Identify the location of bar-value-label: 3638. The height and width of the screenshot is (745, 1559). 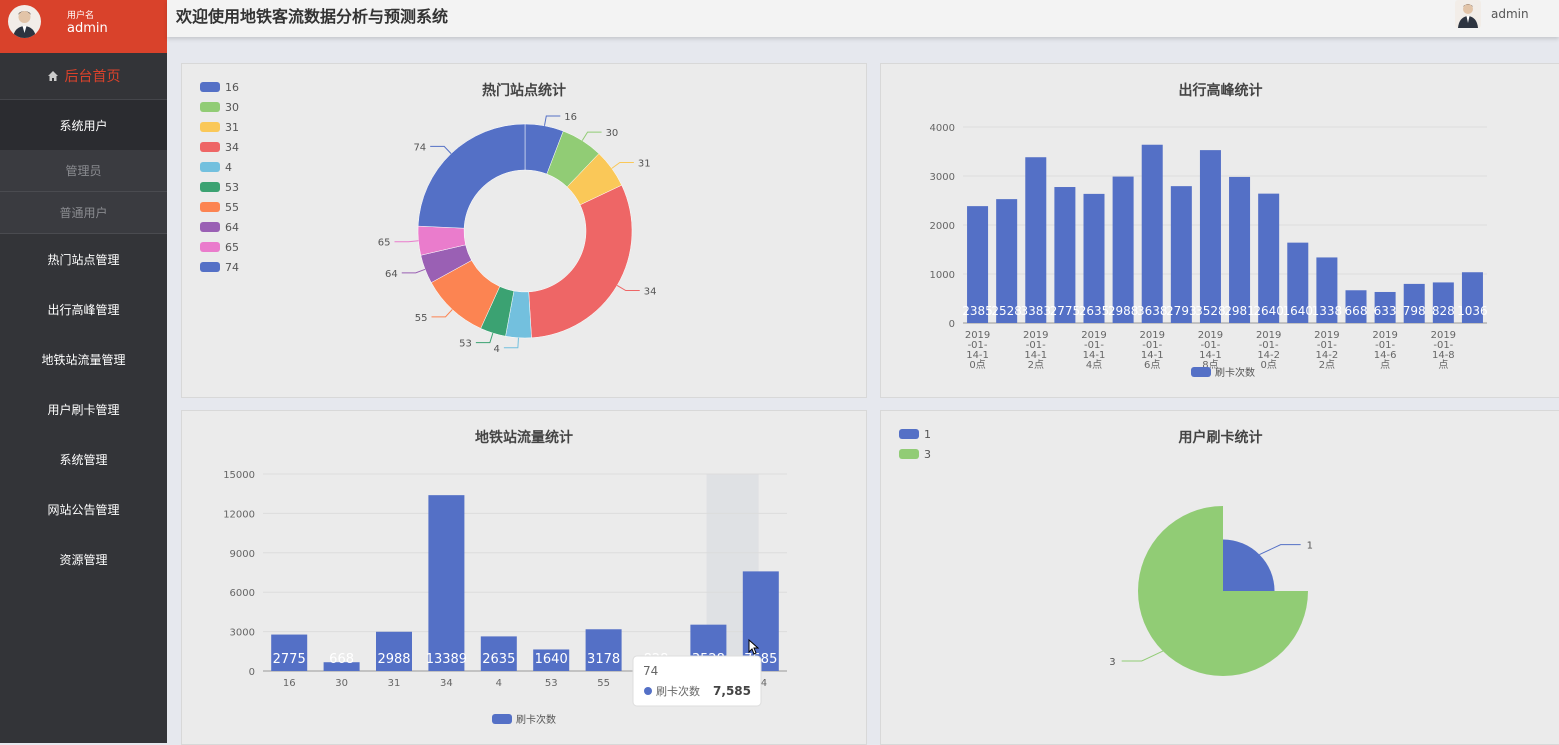
(1152, 311).